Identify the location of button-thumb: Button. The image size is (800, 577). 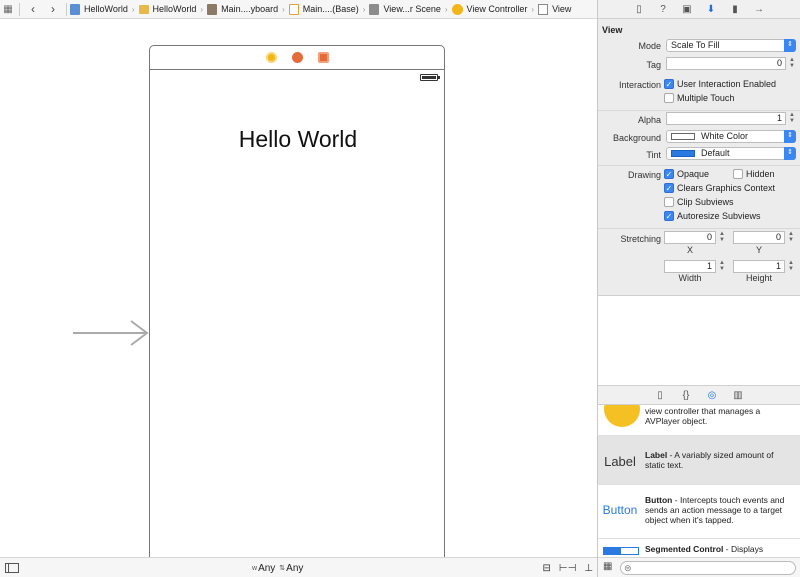
(620, 510).